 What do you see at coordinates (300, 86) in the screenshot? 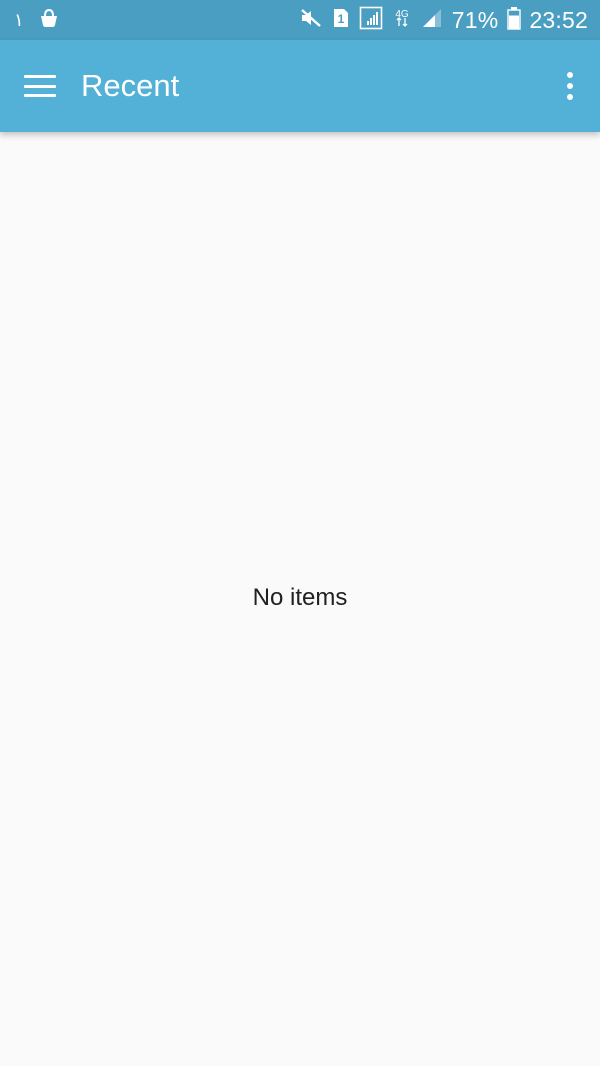
I see `app-bar: Recent` at bounding box center [300, 86].